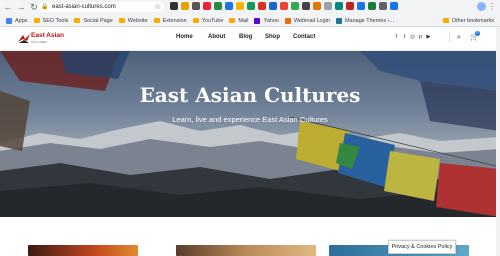 The width and height of the screenshot is (500, 256). I want to click on hero-title: East Asian Cultures, so click(250, 95).